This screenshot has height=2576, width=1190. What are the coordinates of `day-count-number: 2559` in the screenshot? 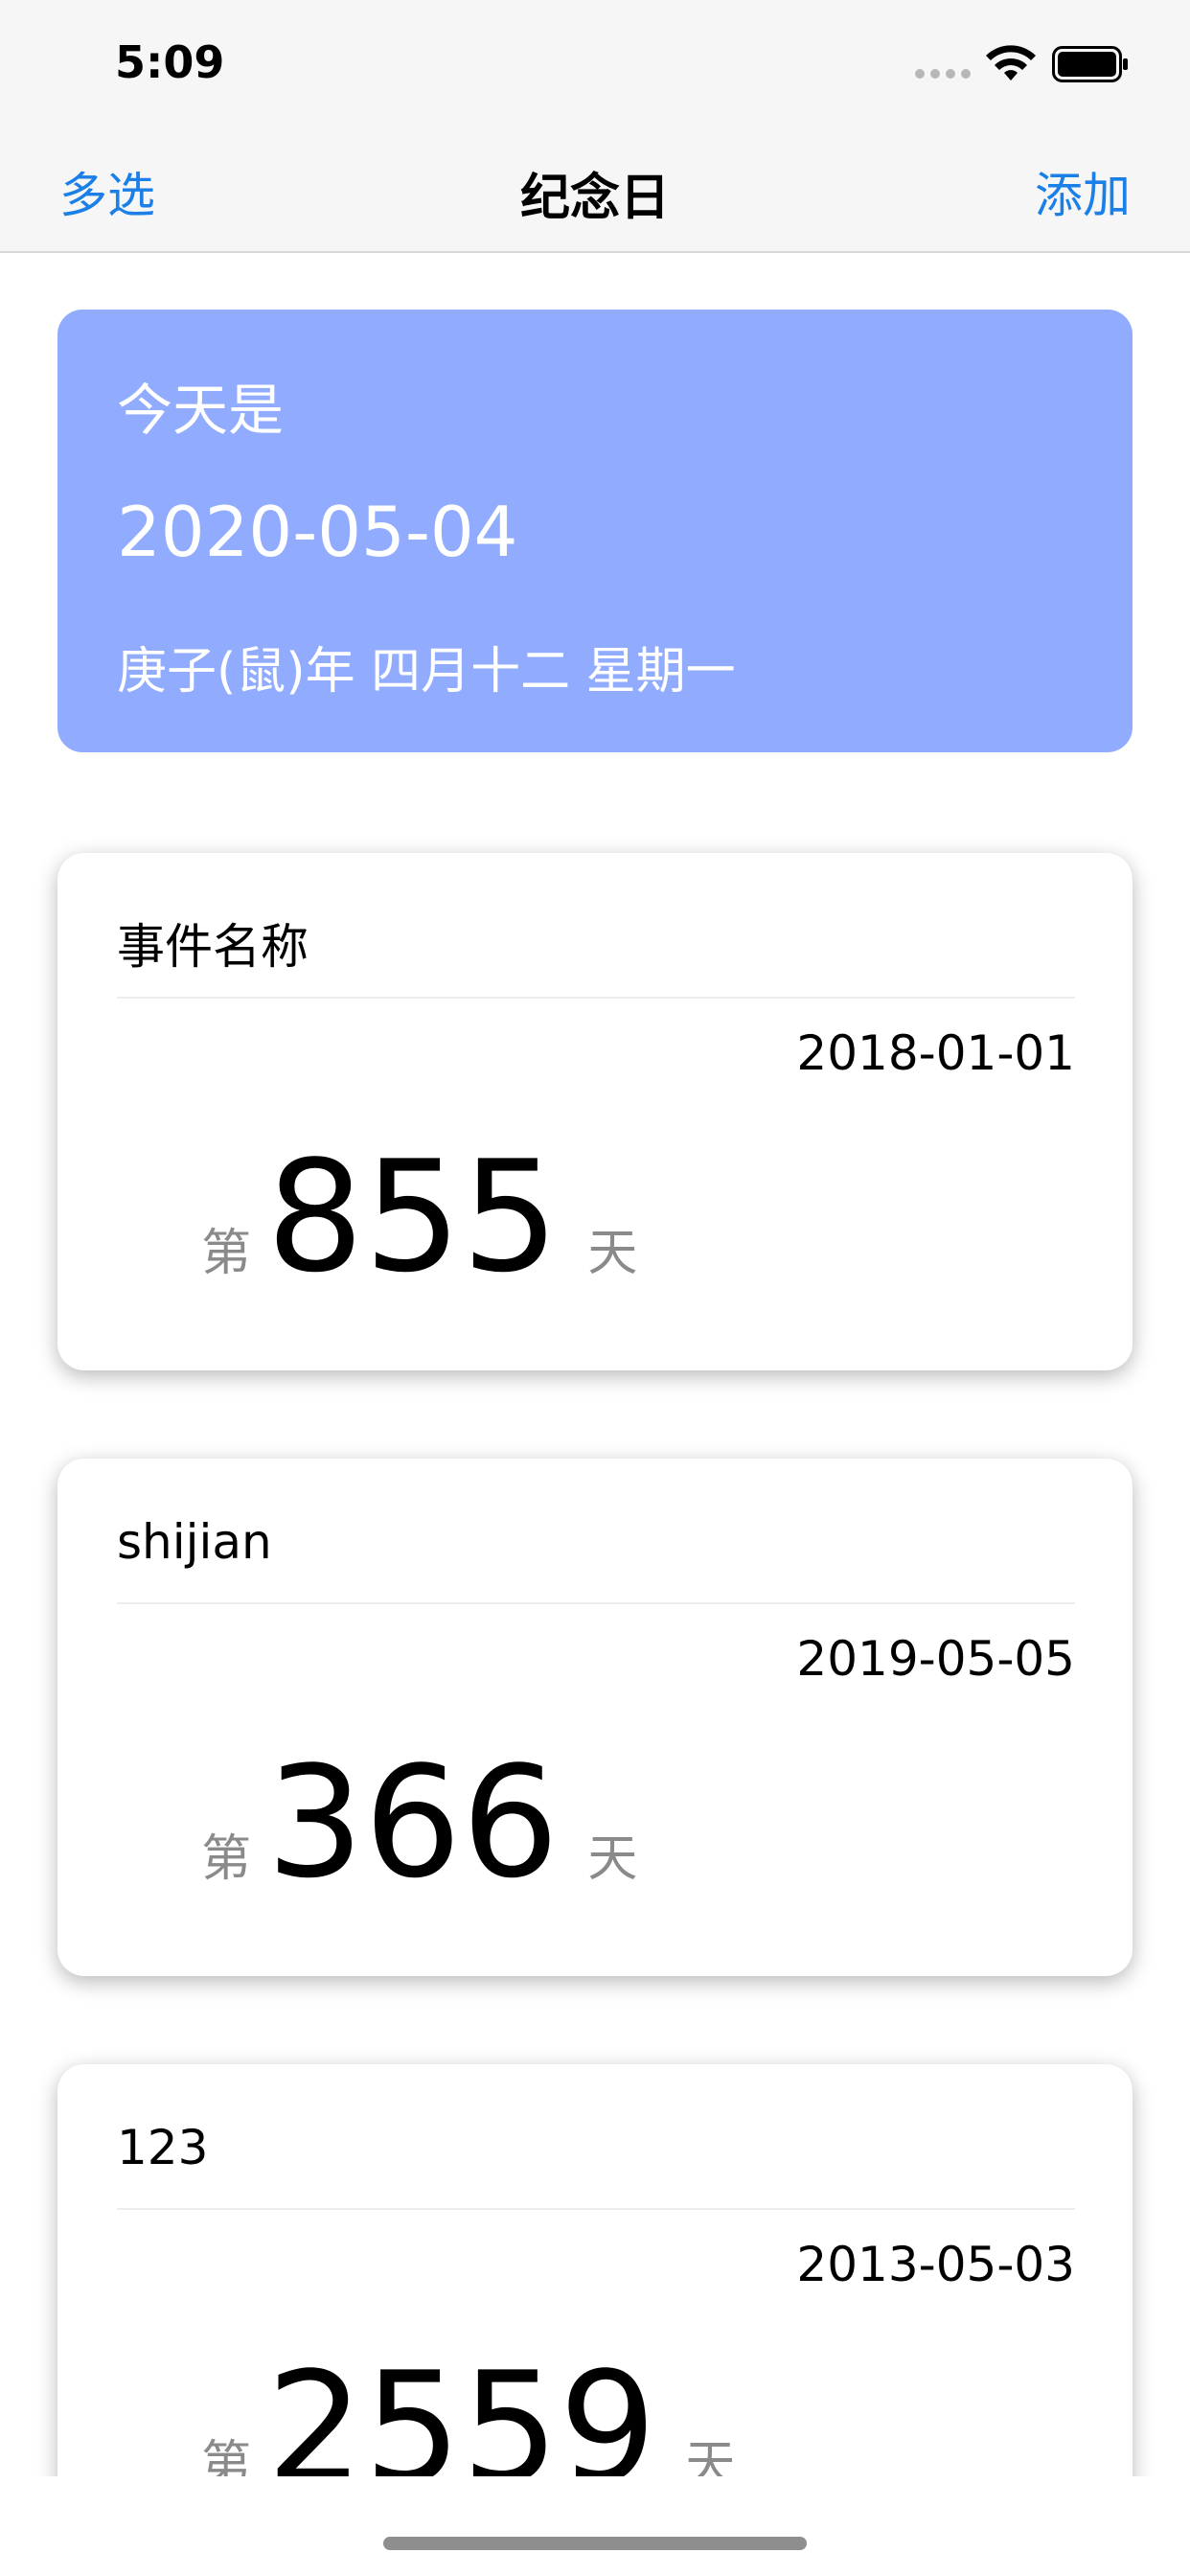 It's located at (461, 2407).